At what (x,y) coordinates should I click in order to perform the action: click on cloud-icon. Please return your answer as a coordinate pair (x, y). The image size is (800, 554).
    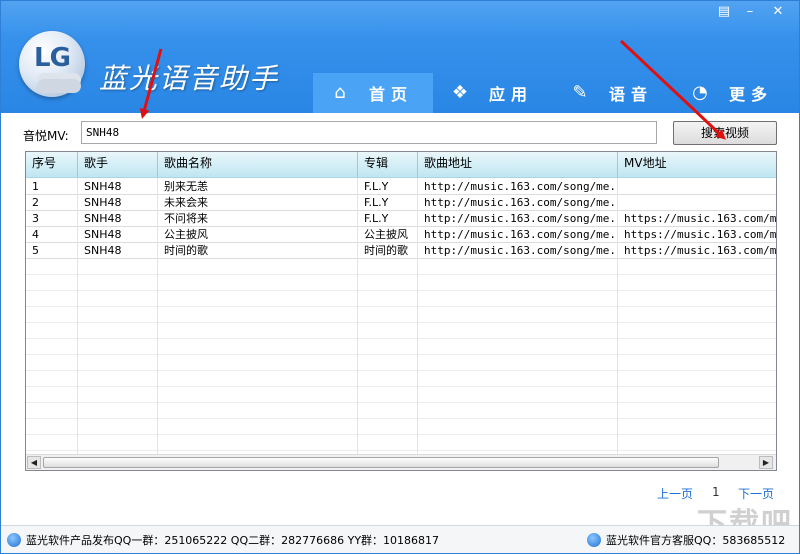
    Looking at the image, I should click on (59, 86).